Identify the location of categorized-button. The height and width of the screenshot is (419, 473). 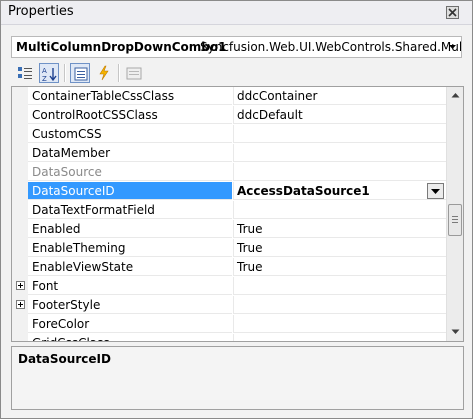
(25, 73).